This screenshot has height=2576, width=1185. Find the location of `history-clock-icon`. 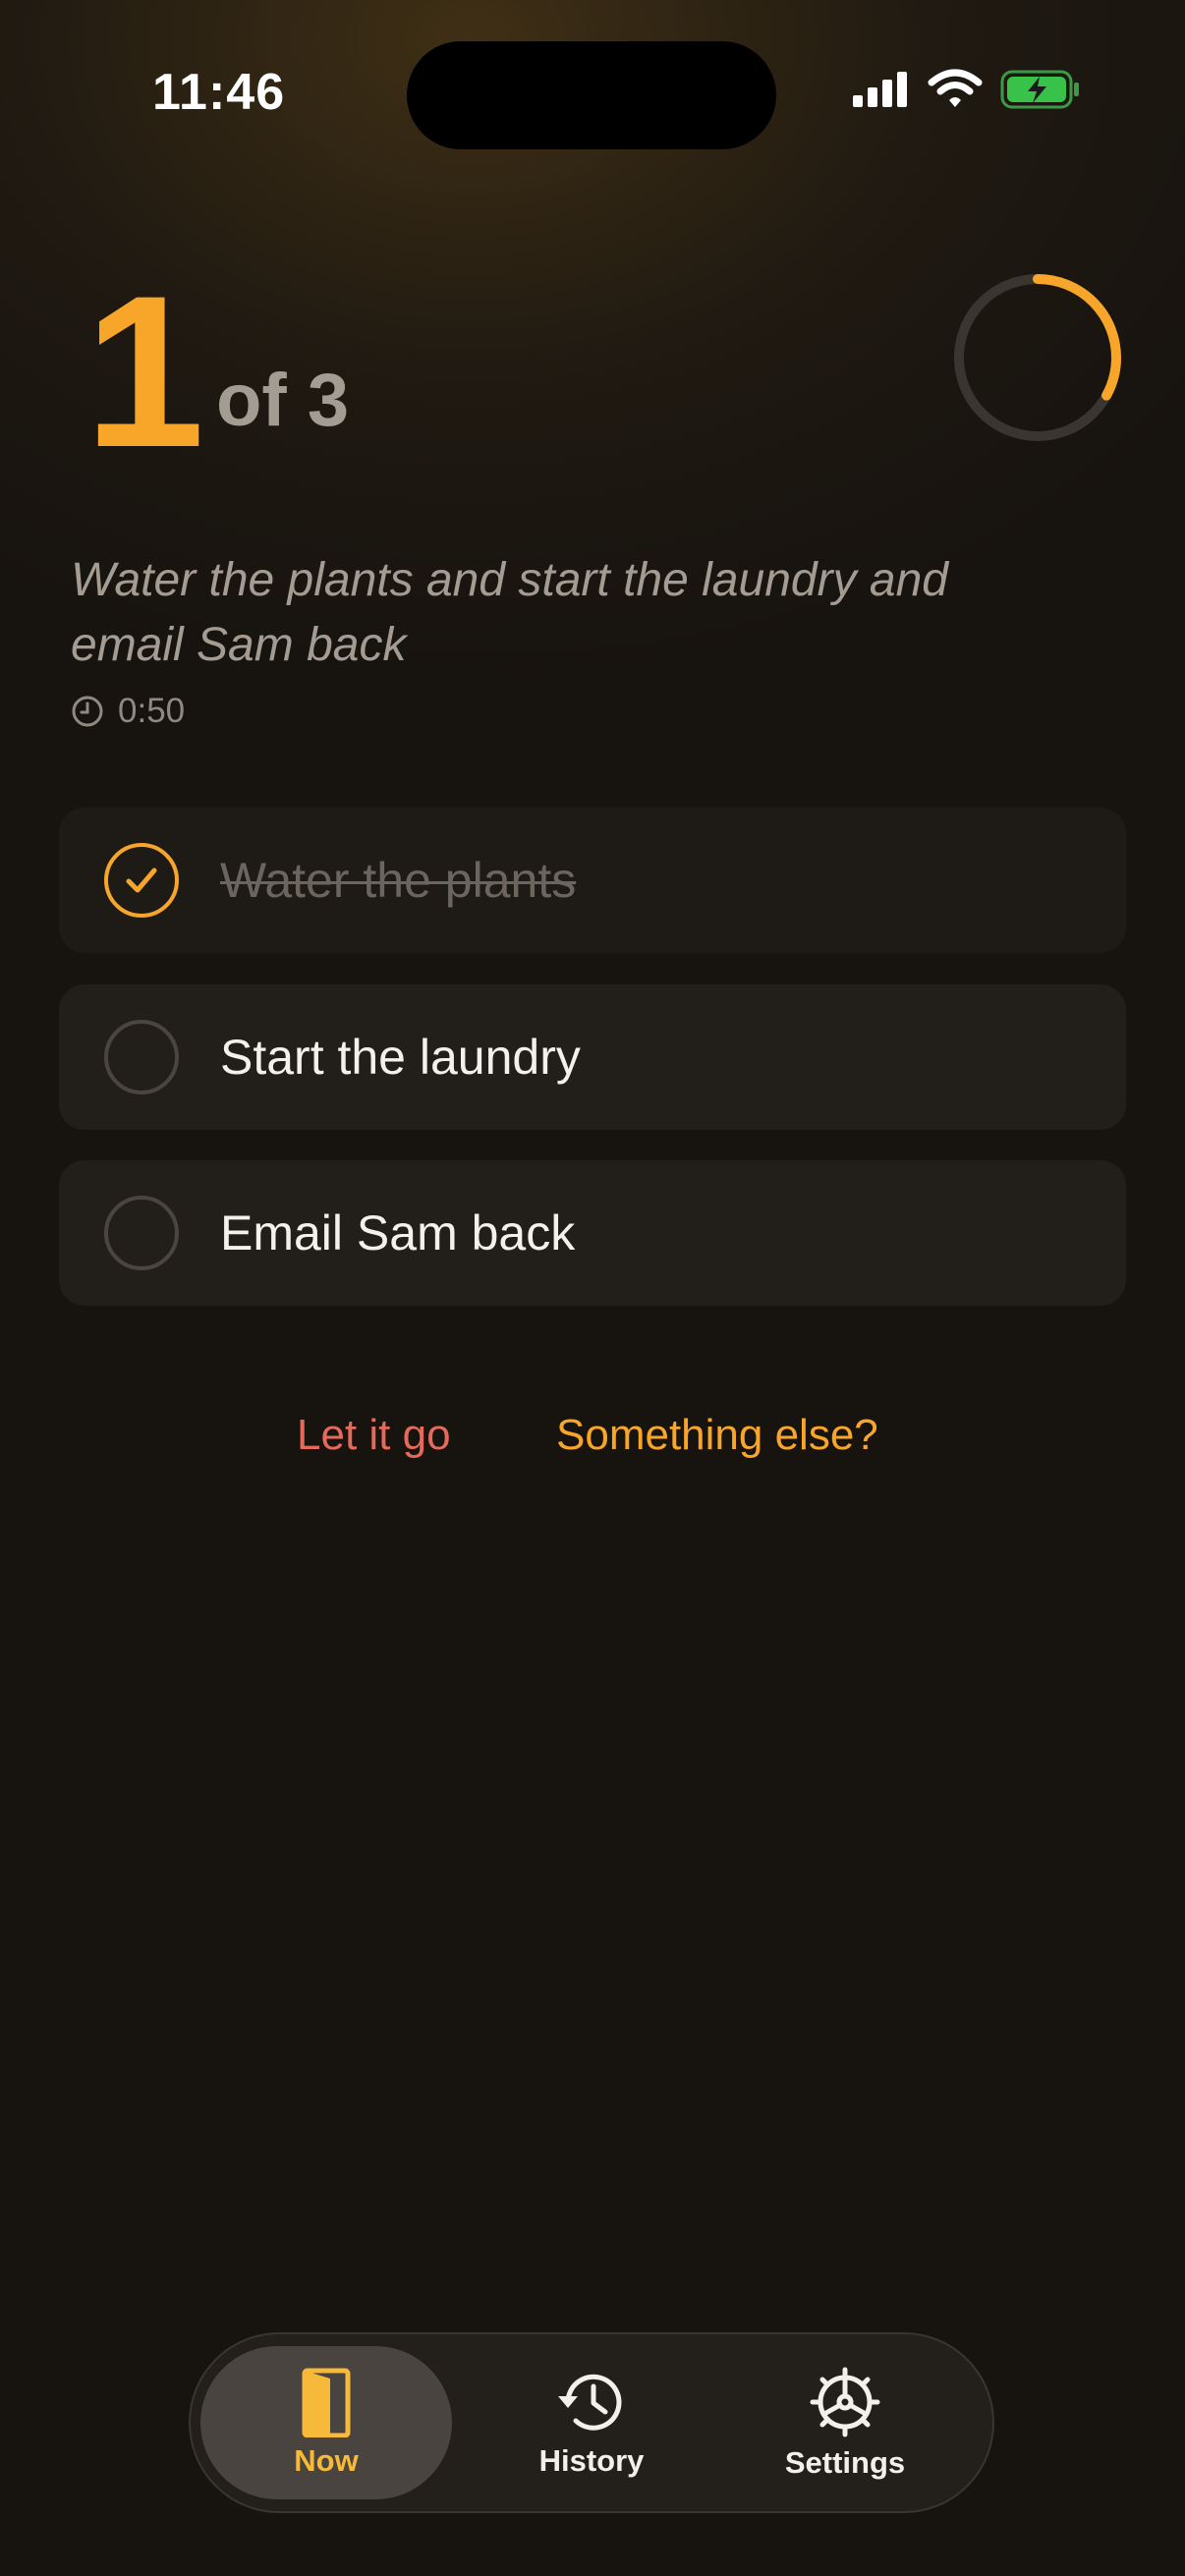

history-clock-icon is located at coordinates (590, 2402).